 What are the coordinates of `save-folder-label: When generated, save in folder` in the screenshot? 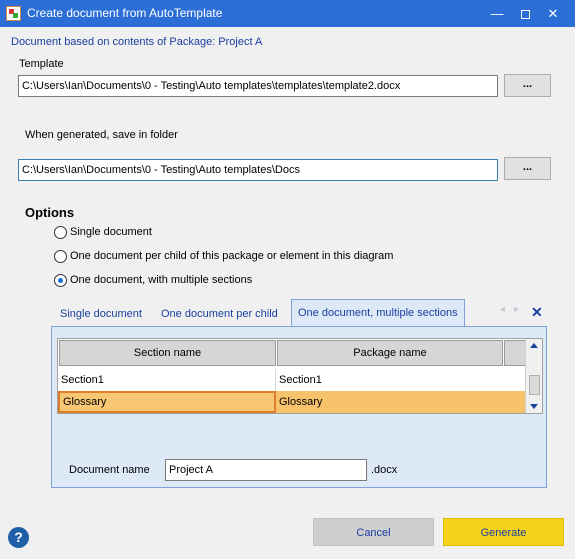 It's located at (101, 135).